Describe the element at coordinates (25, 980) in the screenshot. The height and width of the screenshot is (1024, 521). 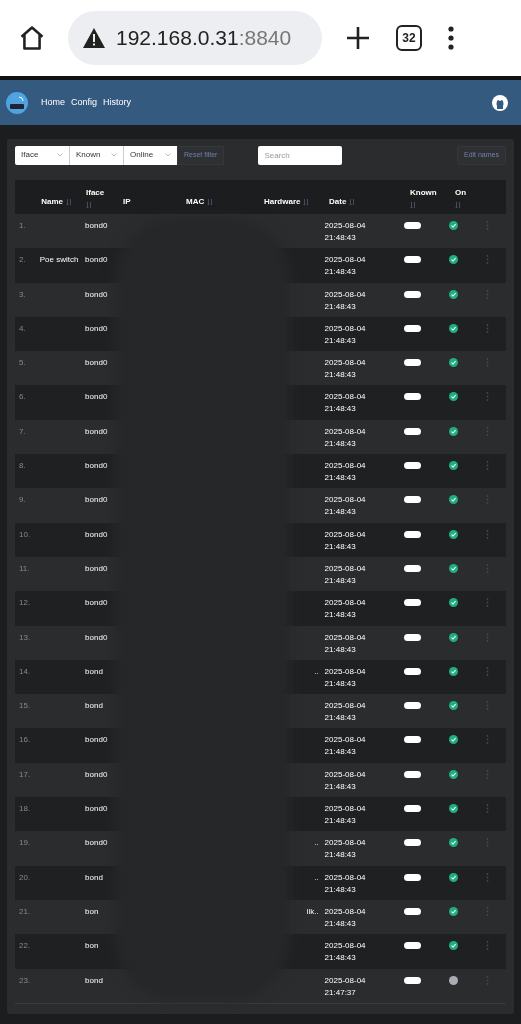
I see `row-number: 23.` at that location.